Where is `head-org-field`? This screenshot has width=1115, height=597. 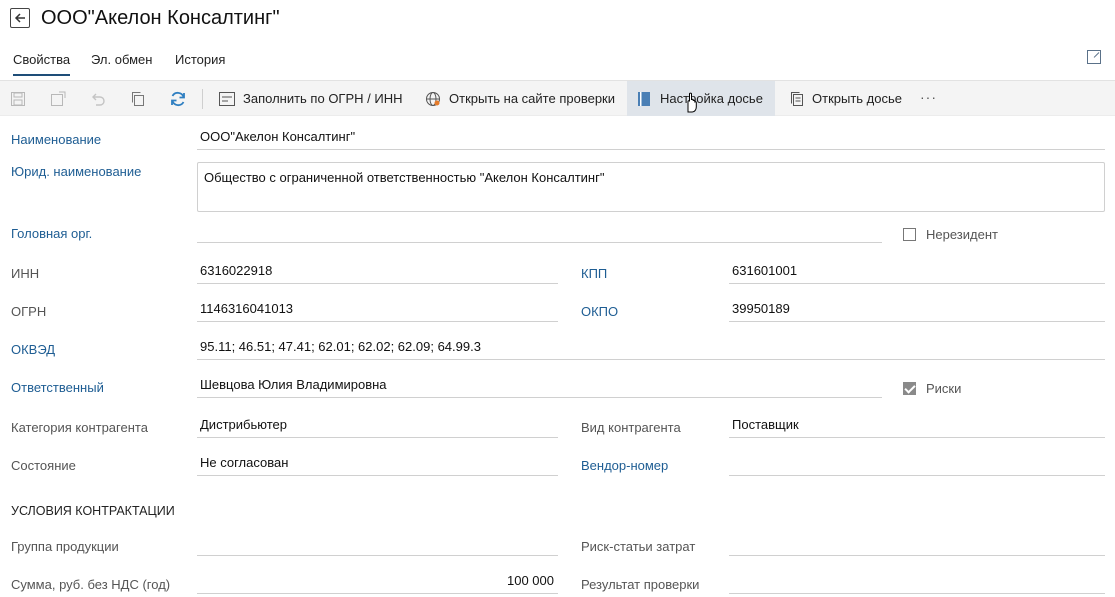 head-org-field is located at coordinates (539, 231).